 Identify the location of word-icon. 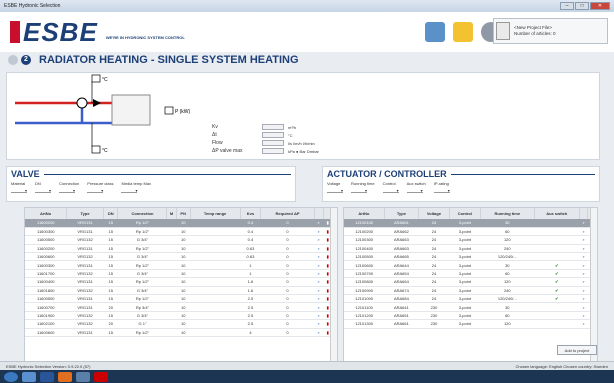
(47, 376).